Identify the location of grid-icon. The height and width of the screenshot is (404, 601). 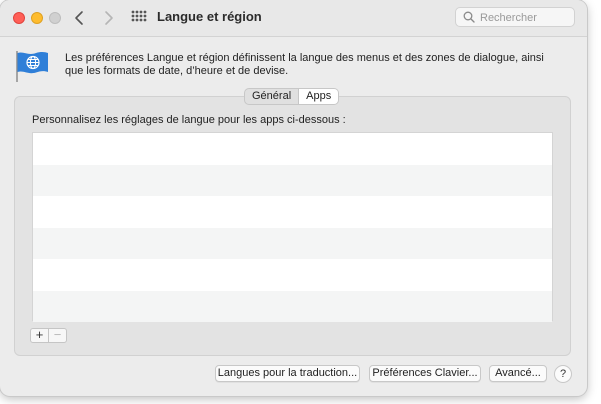
(139, 16).